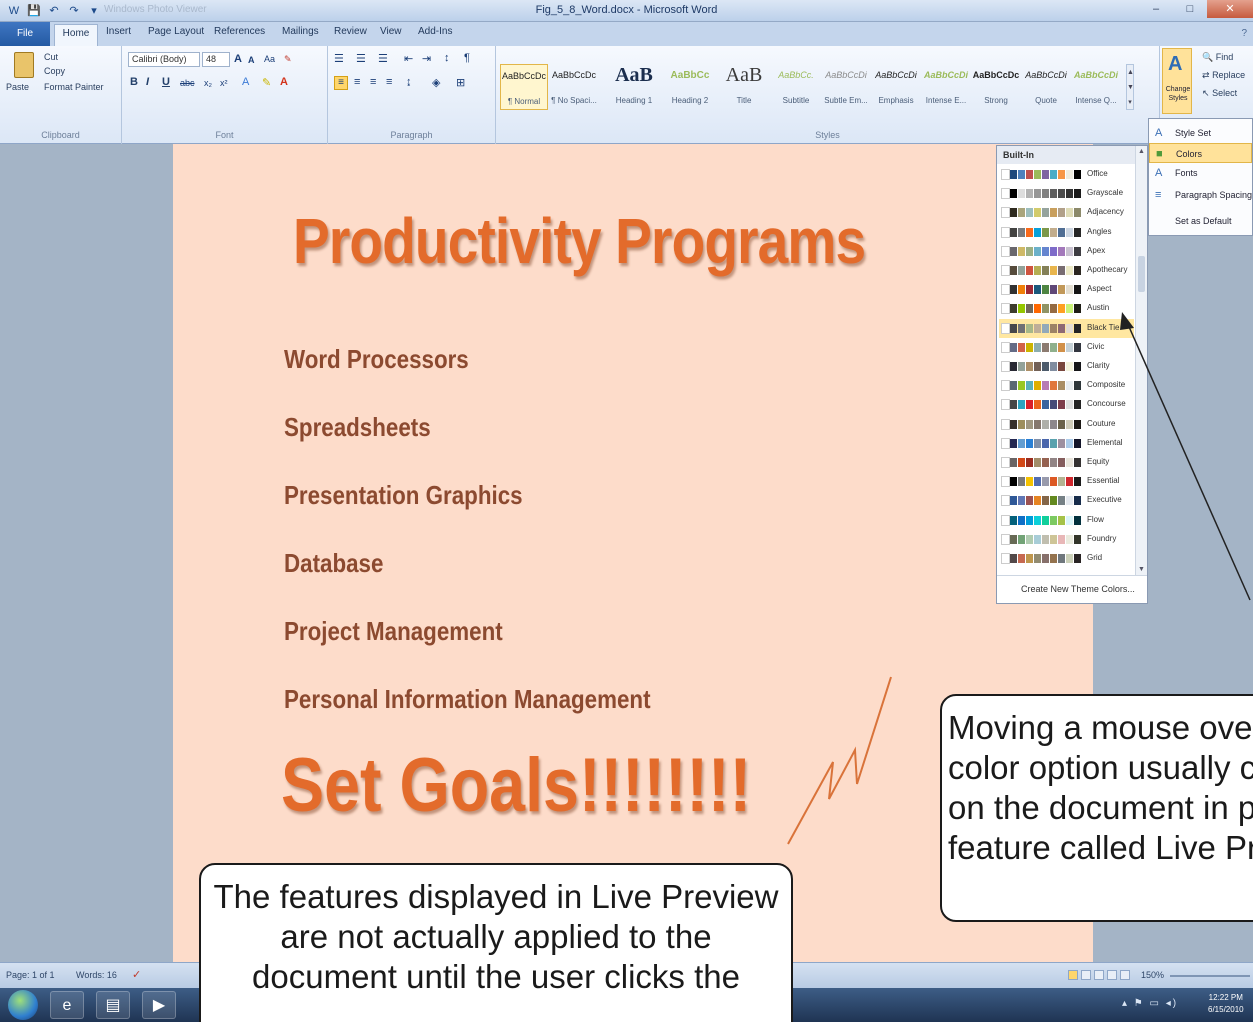 This screenshot has height=1022, width=1253. Describe the element at coordinates (1066, 251) in the screenshot. I see `theme-colors-apex: Apex` at that location.